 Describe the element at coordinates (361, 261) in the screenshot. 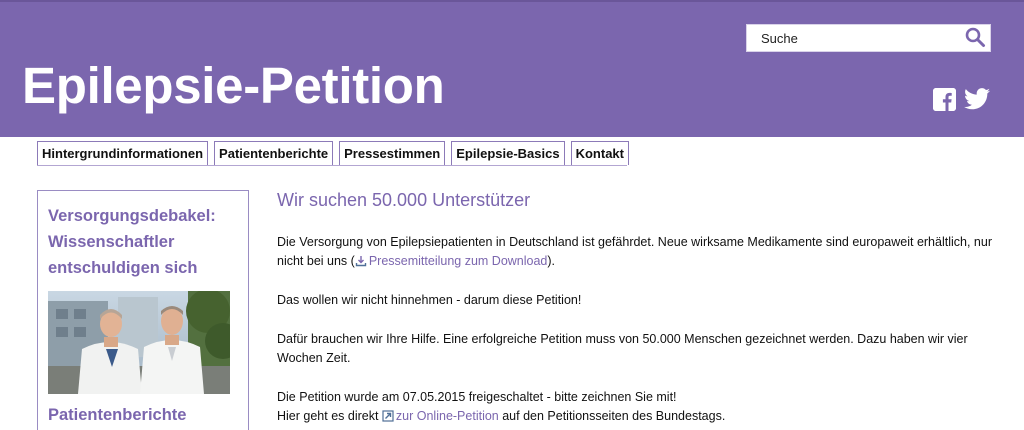

I see `download-icon` at that location.